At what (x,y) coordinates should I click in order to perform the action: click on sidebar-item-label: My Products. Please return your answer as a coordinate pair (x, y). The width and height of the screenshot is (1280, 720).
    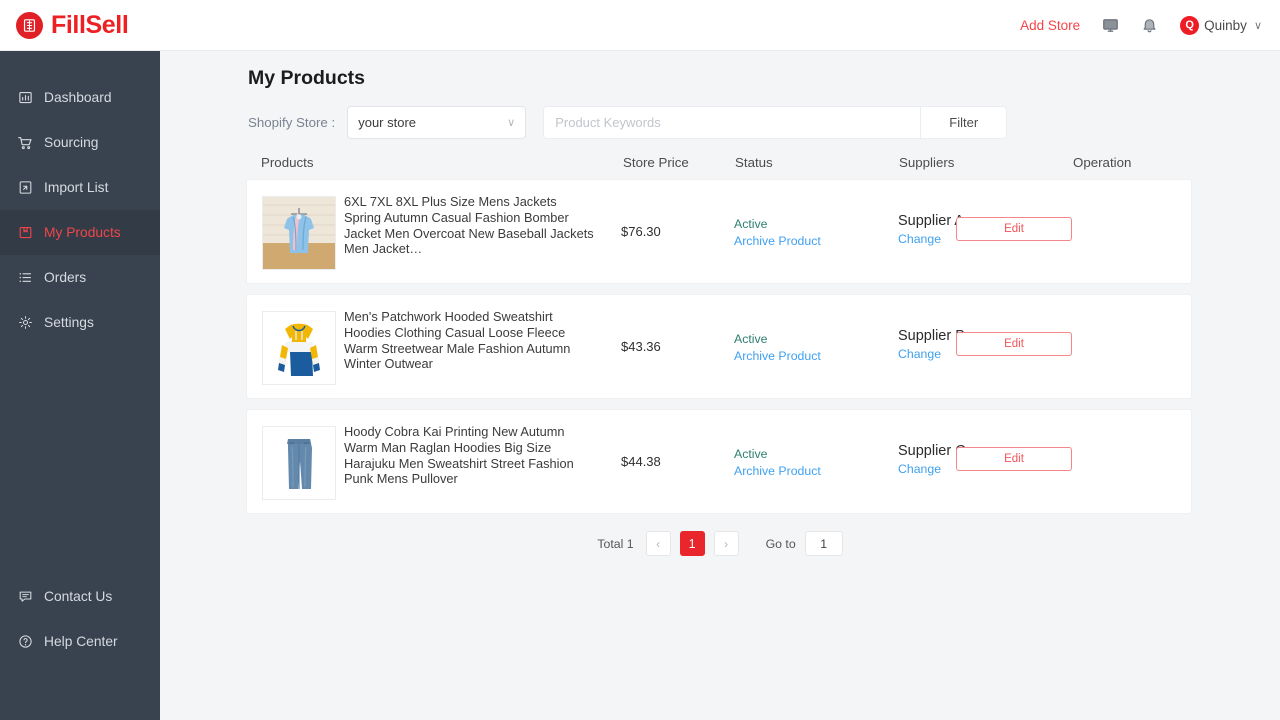
    Looking at the image, I should click on (82, 232).